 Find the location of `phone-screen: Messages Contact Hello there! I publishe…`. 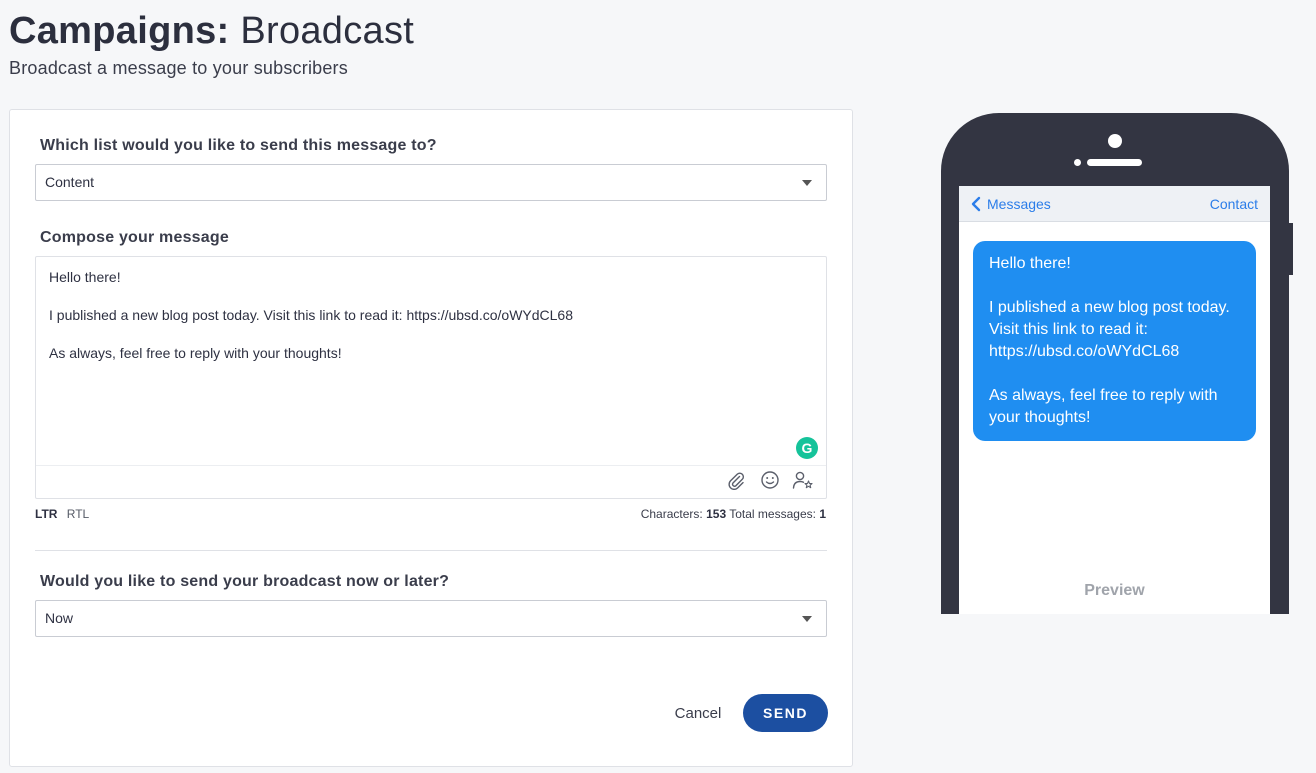

phone-screen: Messages Contact Hello there! I publishe… is located at coordinates (1114, 400).